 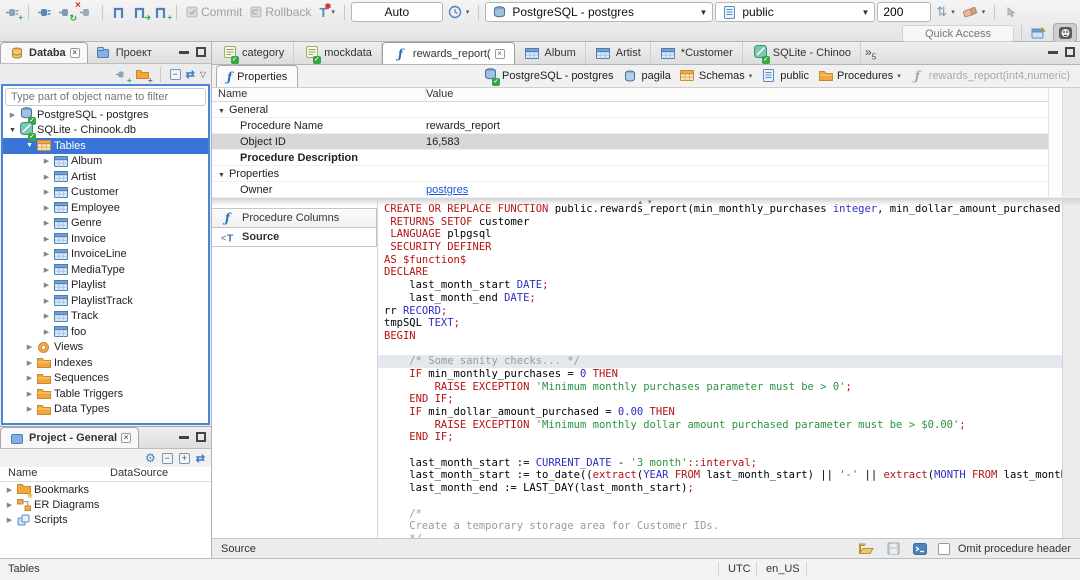 What do you see at coordinates (618, 53) in the screenshot?
I see `editor-tab-artist: Artist` at bounding box center [618, 53].